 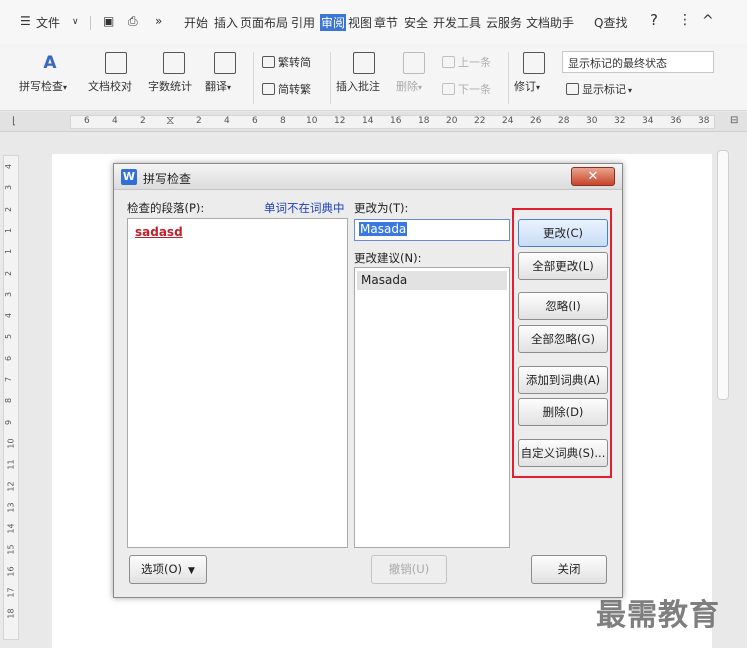 What do you see at coordinates (734, 120) in the screenshot?
I see `ruler-toggle-icon: ⊟` at bounding box center [734, 120].